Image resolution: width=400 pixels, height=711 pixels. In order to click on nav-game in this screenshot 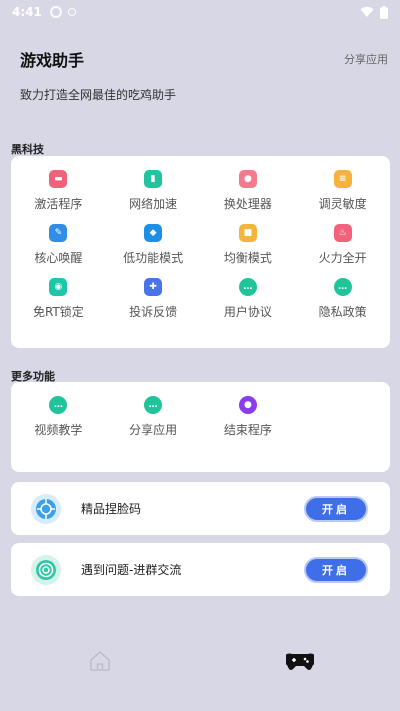, I will do `click(300, 661)`.